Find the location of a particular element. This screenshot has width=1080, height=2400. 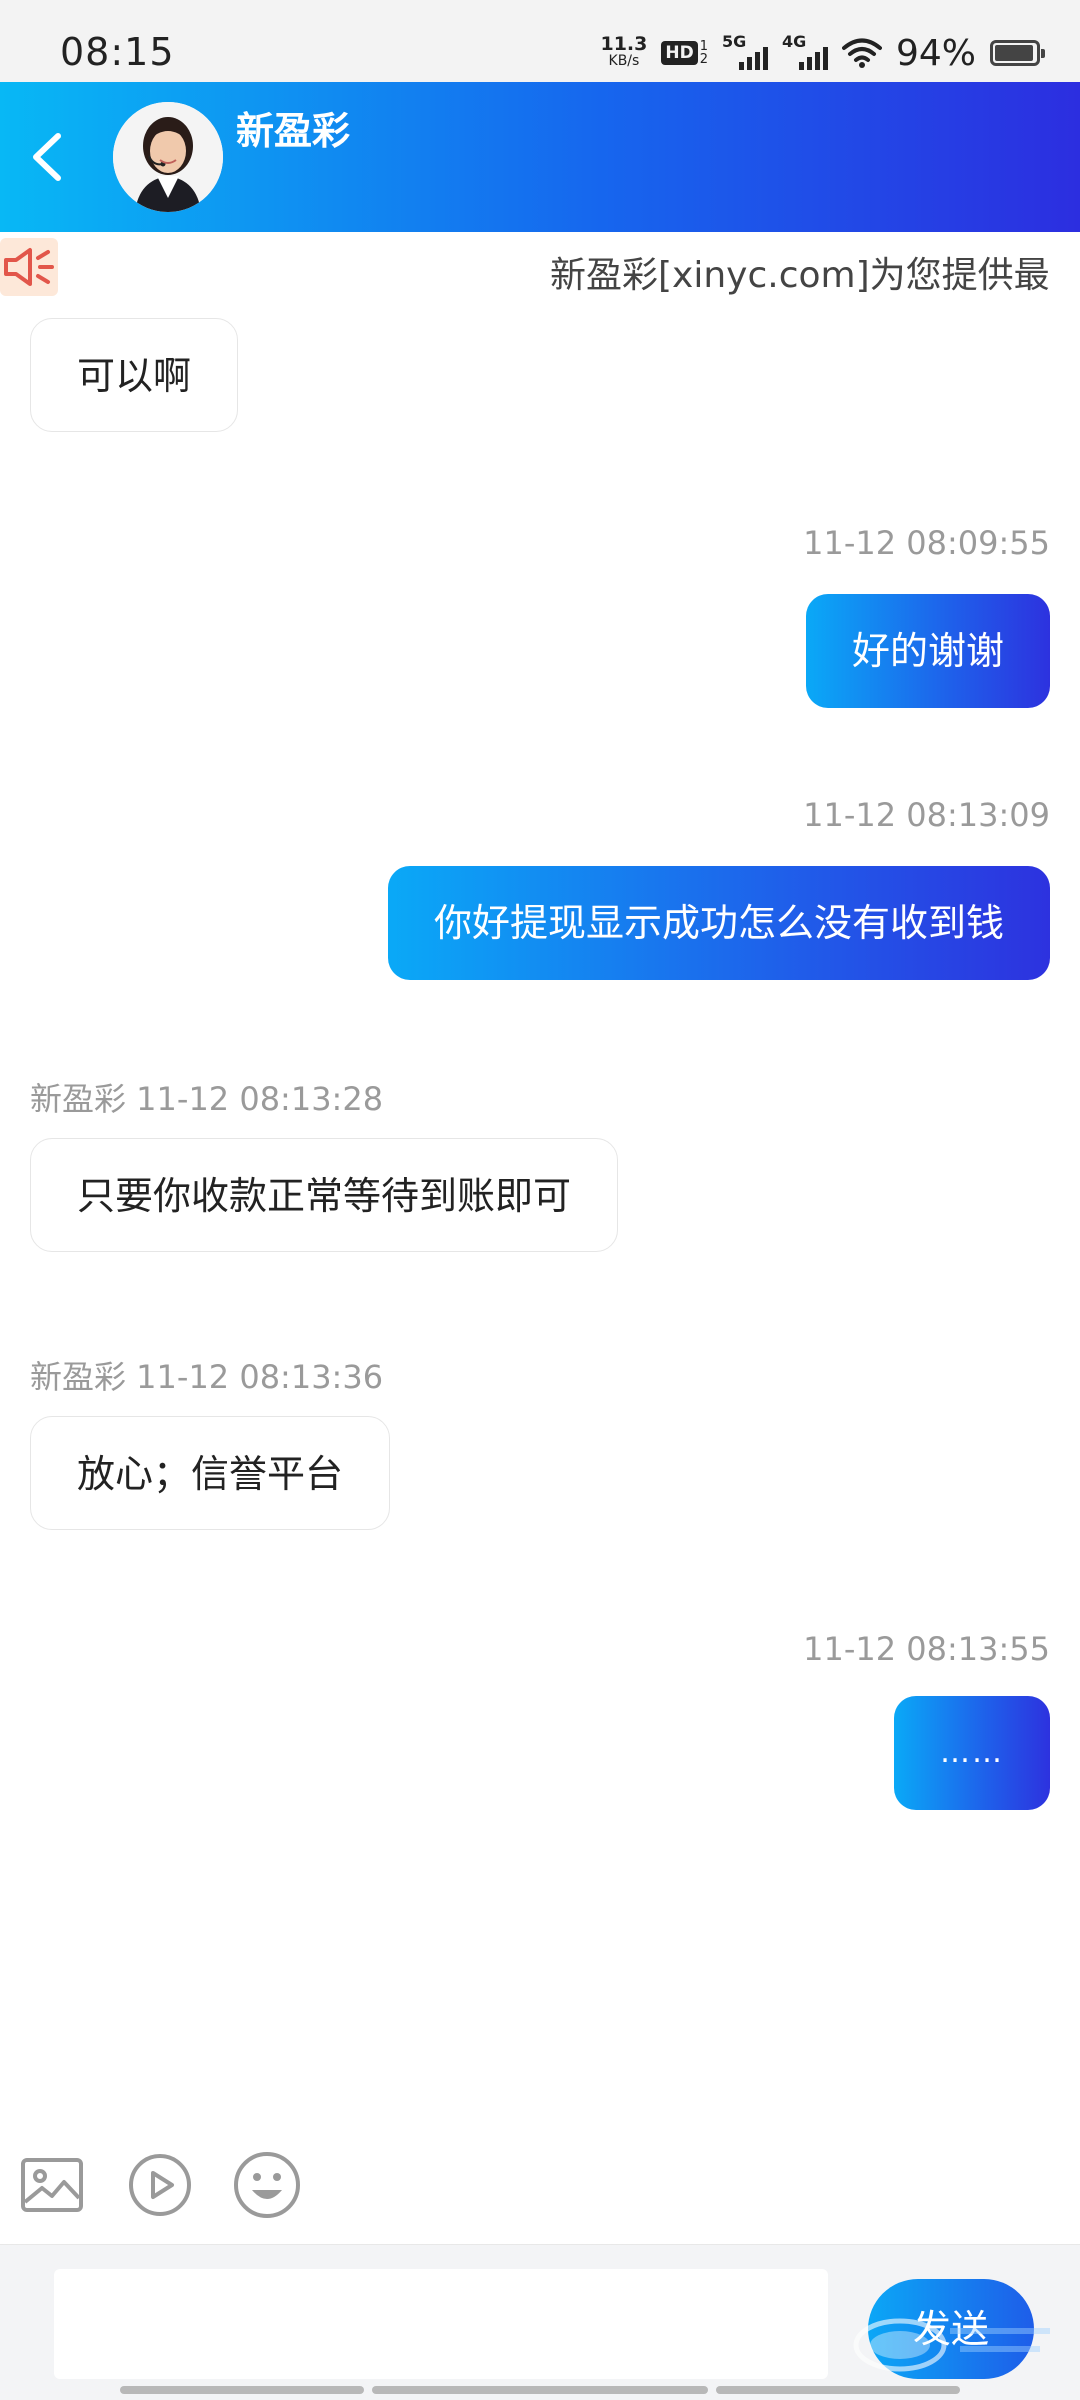

hd-sub-bottom: 2 is located at coordinates (703, 59).